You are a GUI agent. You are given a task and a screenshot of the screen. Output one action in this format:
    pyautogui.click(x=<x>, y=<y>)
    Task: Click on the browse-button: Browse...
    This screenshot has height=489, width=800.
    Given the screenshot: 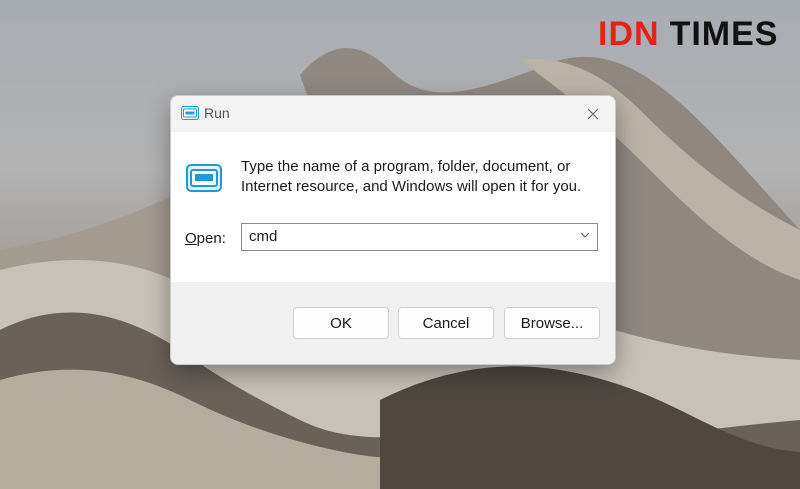 What is the action you would take?
    pyautogui.click(x=552, y=323)
    